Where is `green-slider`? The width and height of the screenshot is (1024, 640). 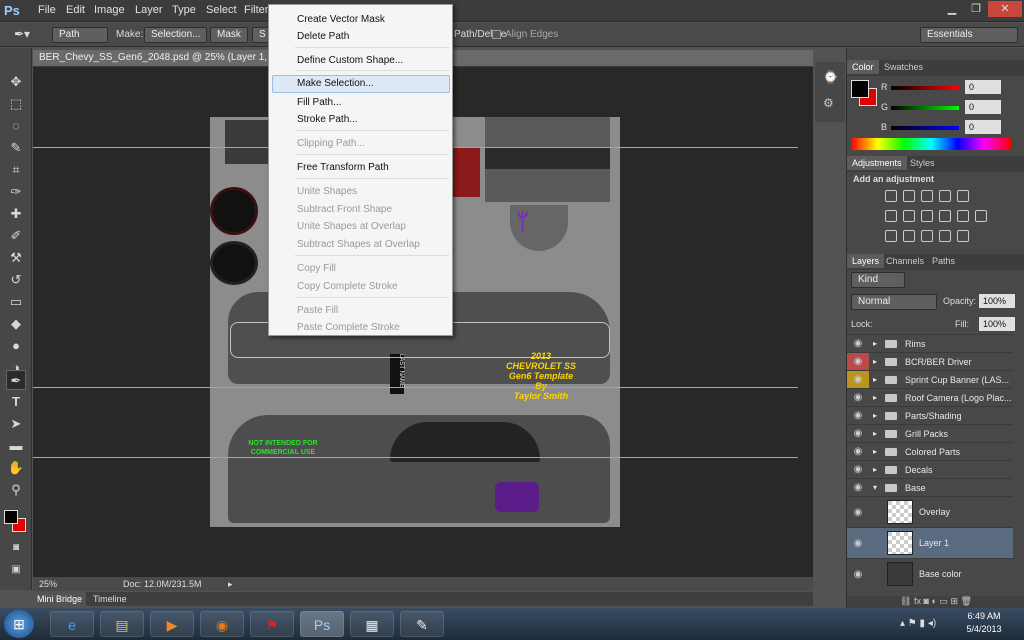 green-slider is located at coordinates (925, 108).